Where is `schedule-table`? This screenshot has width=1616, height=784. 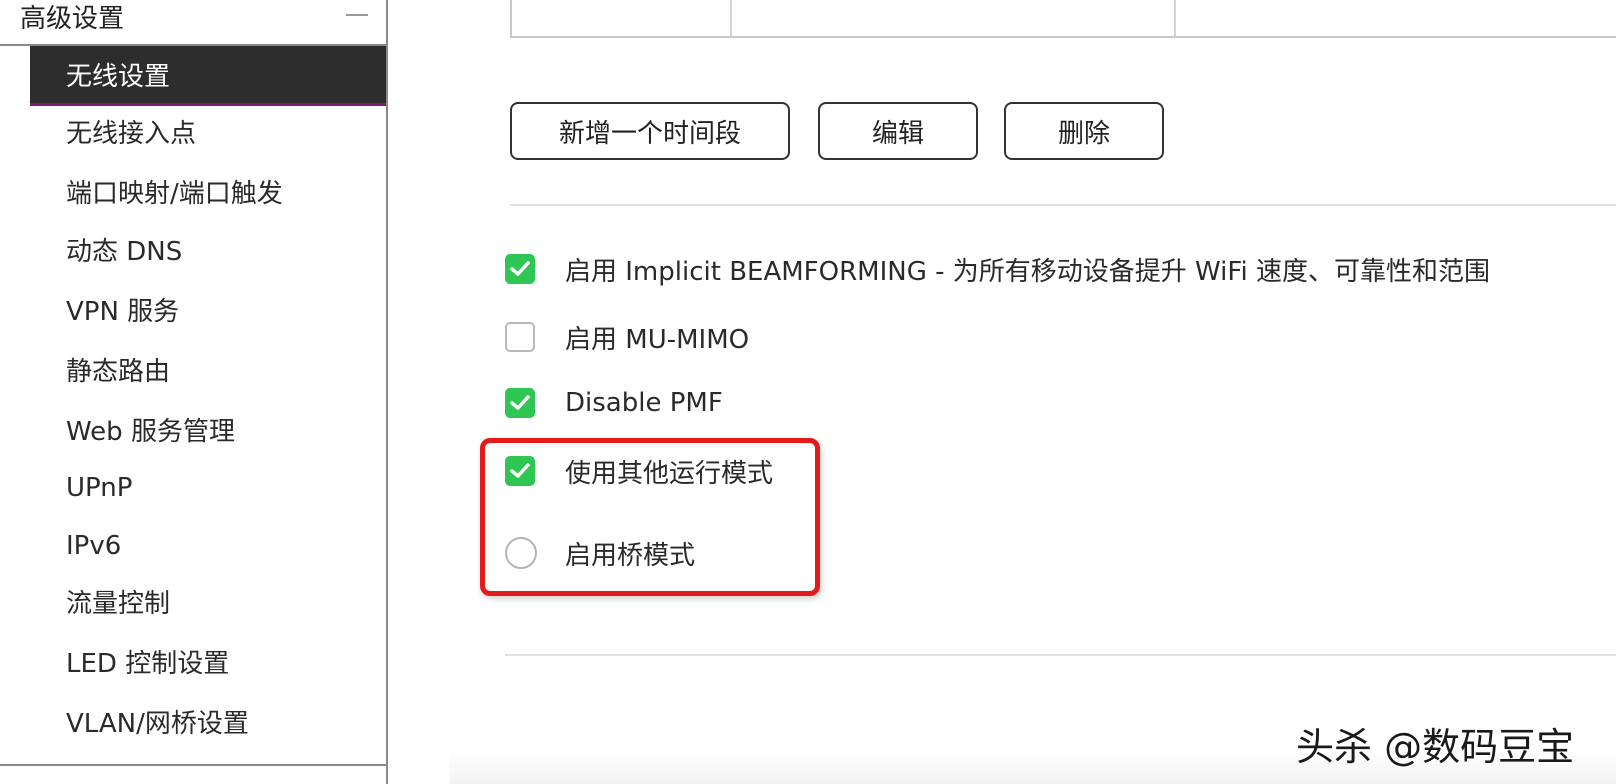
schedule-table is located at coordinates (1063, 19).